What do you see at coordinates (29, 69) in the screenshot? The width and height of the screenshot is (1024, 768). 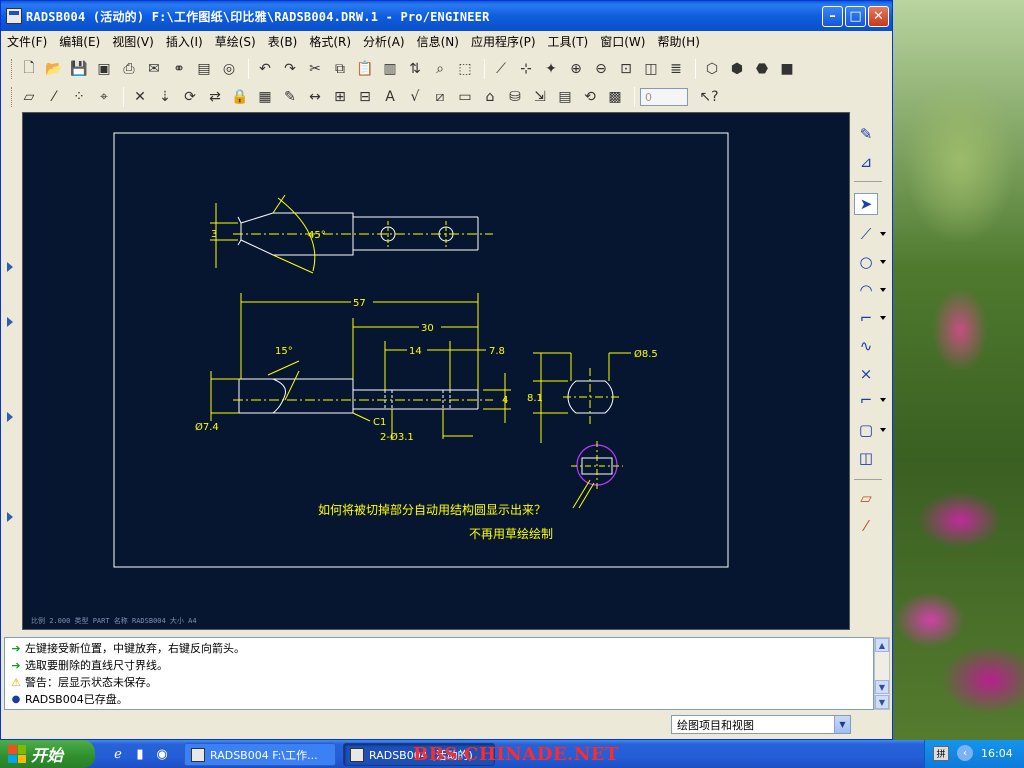 I see `new-file-icon: 🗋` at bounding box center [29, 69].